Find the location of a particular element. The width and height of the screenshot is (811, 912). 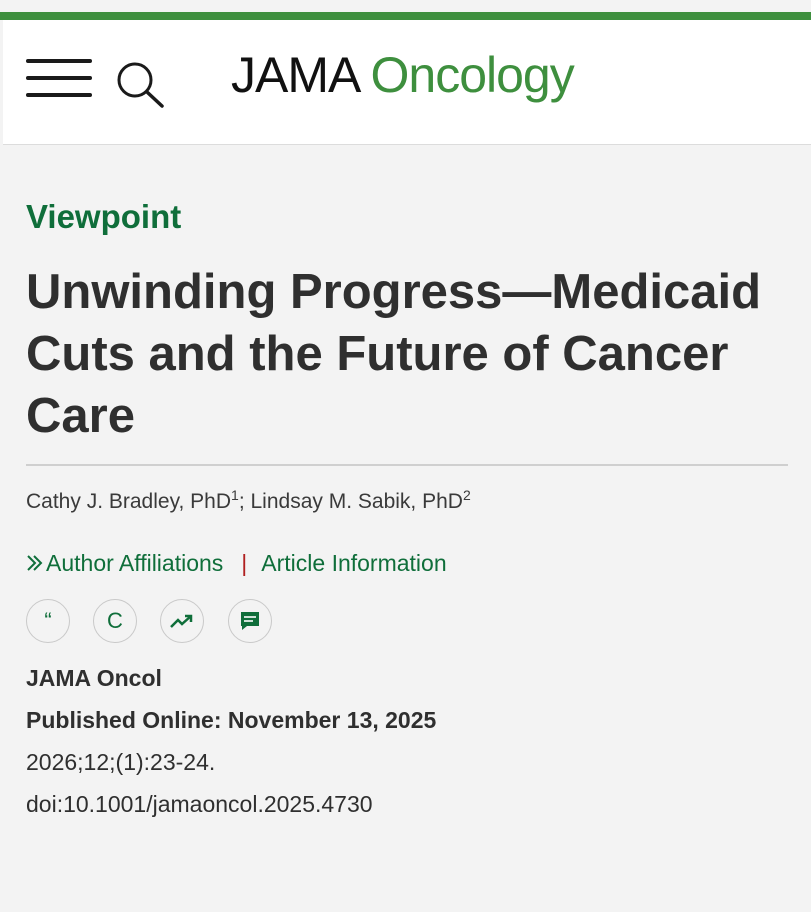

published-online-date: Published Online: November 13, 2025 is located at coordinates (231, 720).